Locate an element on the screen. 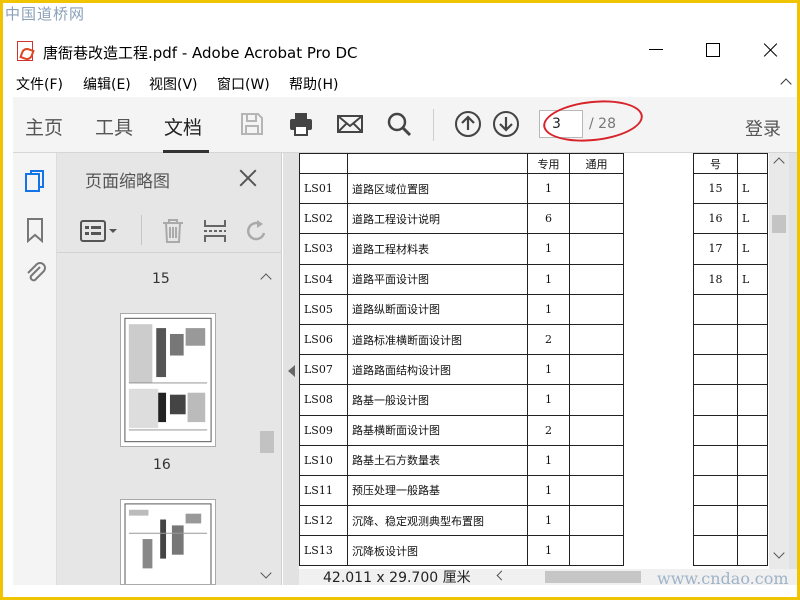 This screenshot has height=600, width=800. watermark-url-bottom: www.cndao.com is located at coordinates (723, 578).